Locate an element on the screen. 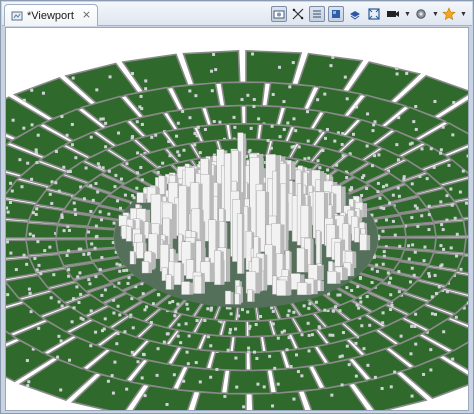 This screenshot has width=474, height=414. selection-tool-icon is located at coordinates (298, 14).